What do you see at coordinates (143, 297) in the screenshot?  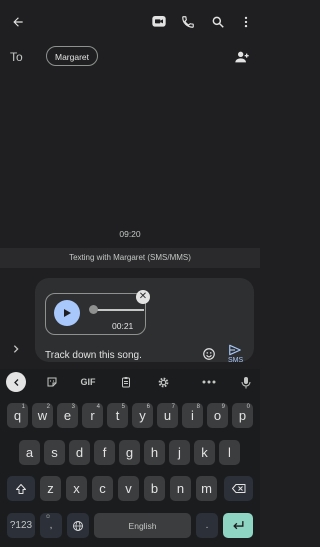 I see `remove-attachment-button: ✕` at bounding box center [143, 297].